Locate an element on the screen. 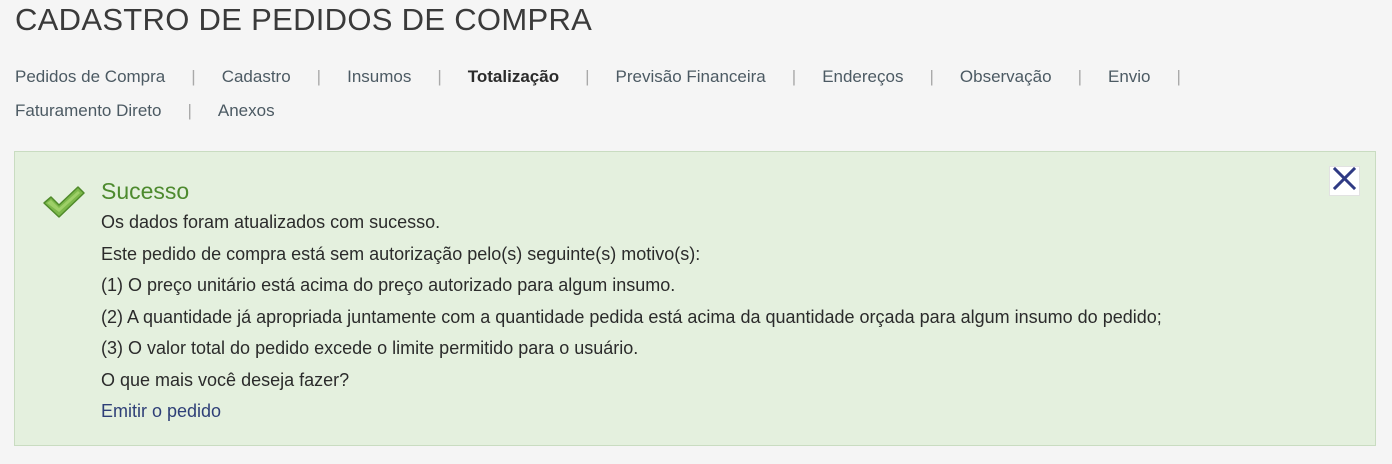 The height and width of the screenshot is (464, 1392). tab-cadastro: Cadastro is located at coordinates (256, 77).